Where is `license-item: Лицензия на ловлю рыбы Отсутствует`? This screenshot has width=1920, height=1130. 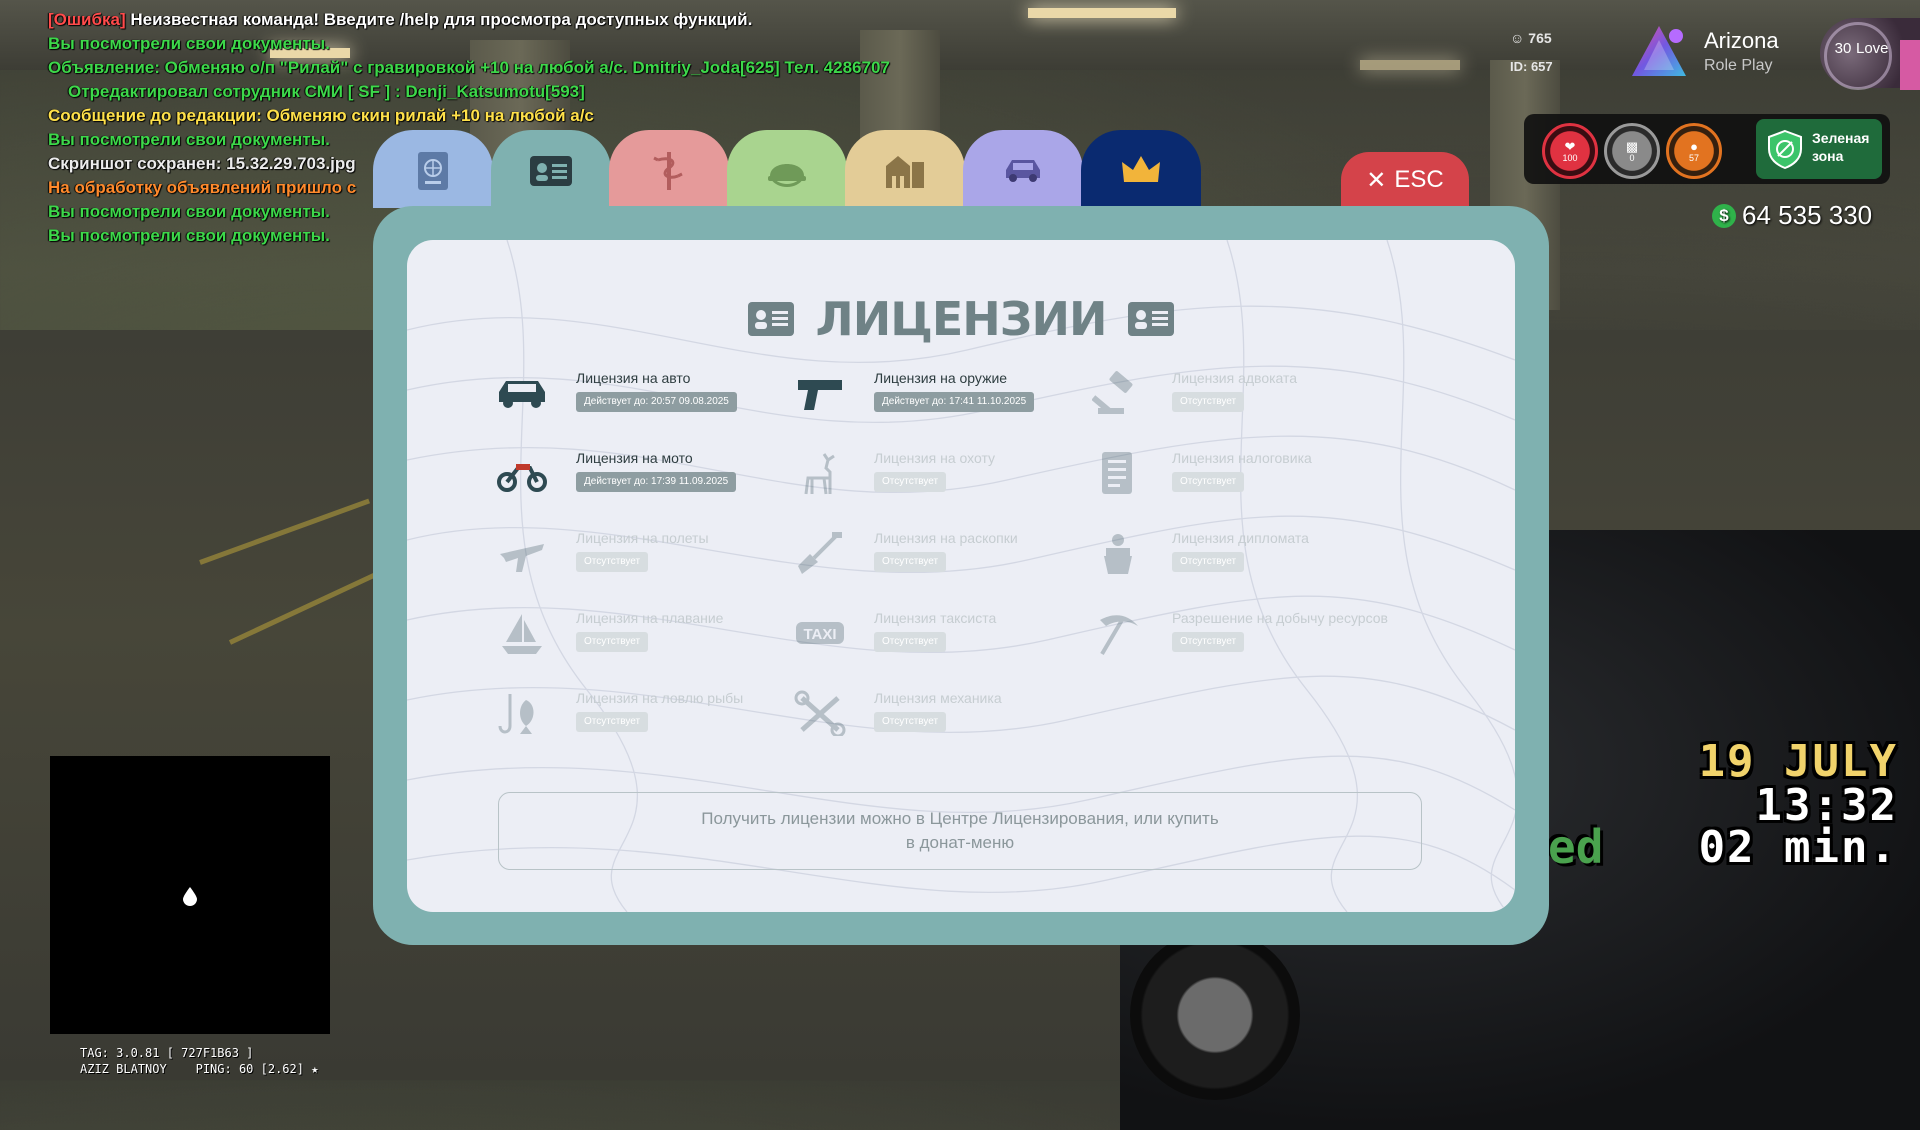 license-item: Лицензия на ловлю рыбы Отсутствует is located at coordinates (641, 714).